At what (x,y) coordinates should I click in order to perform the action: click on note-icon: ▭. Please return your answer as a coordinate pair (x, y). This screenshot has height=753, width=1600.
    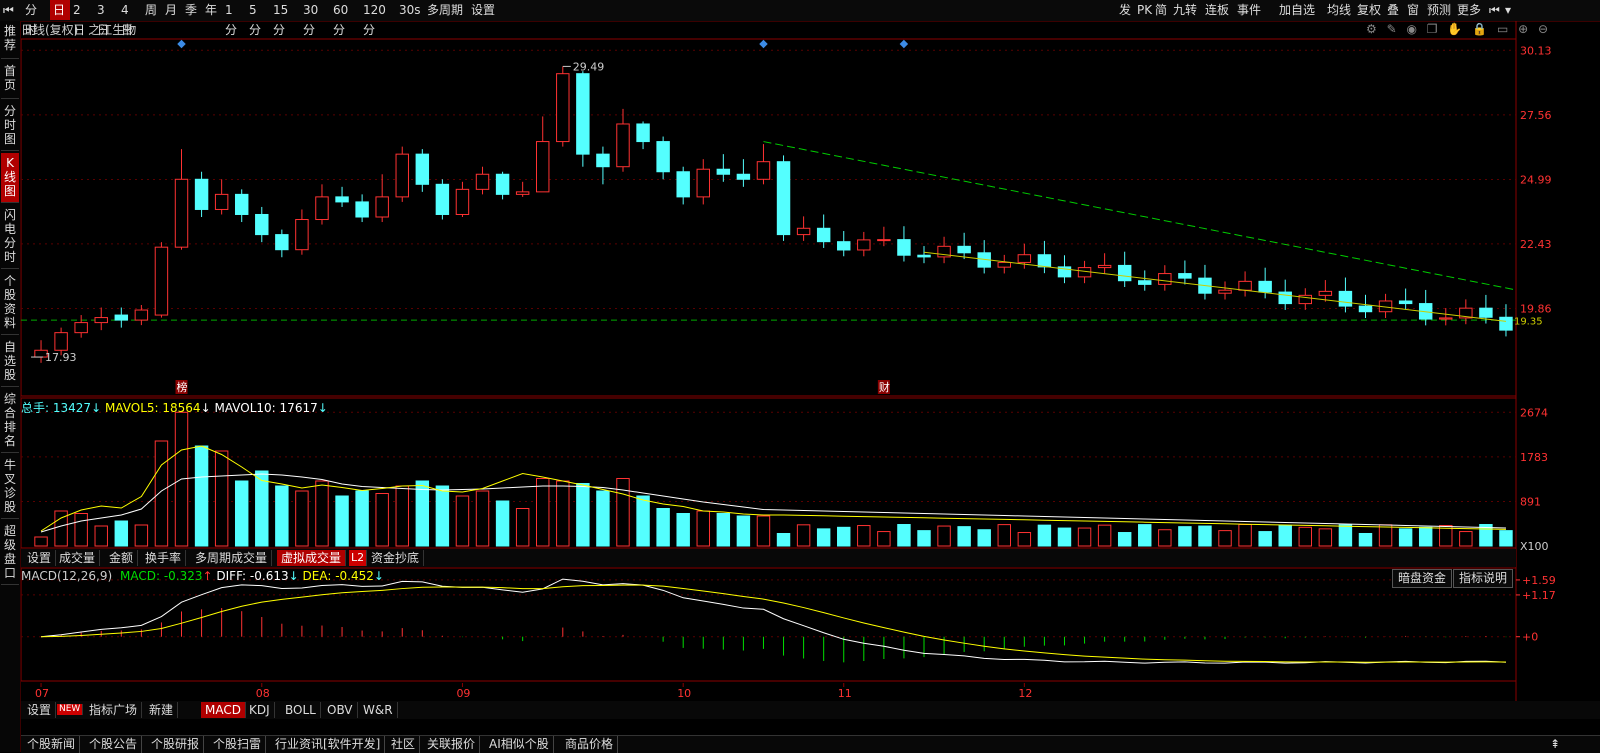
    Looking at the image, I should click on (1502, 29).